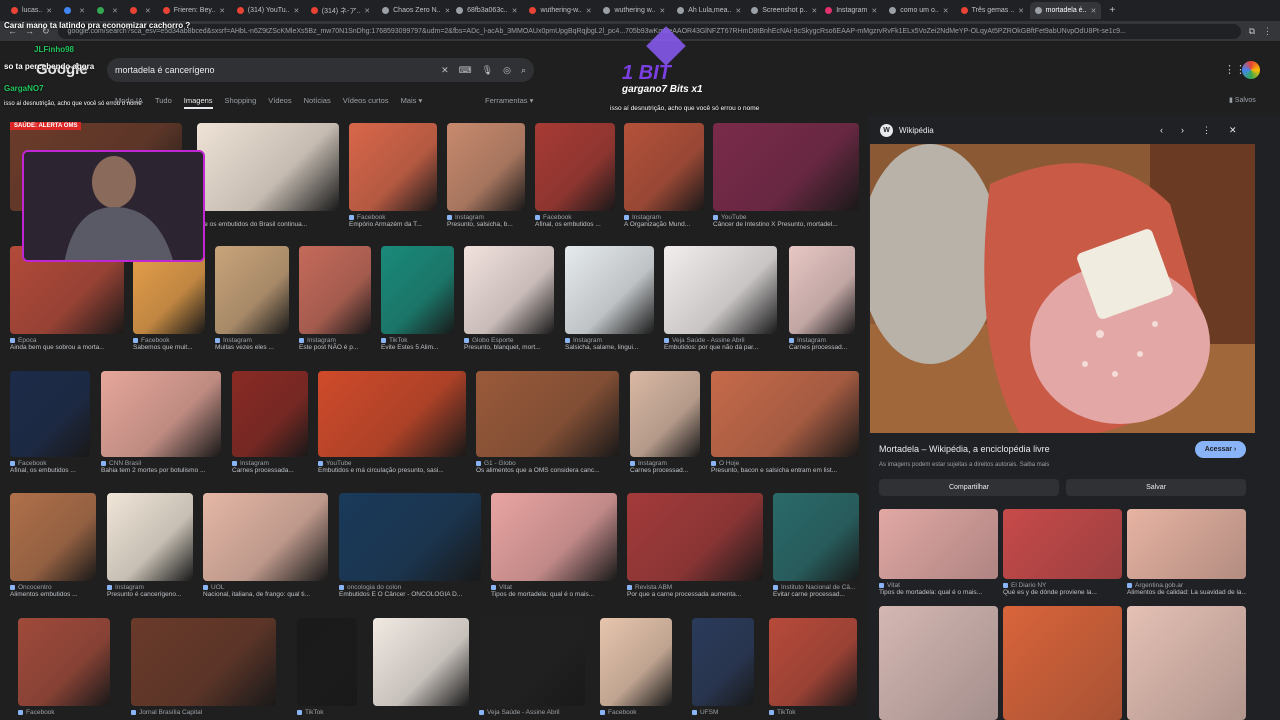 This screenshot has width=1280, height=720. What do you see at coordinates (1242, 100) in the screenshot?
I see `saved-link: ▮ Salvos` at bounding box center [1242, 100].